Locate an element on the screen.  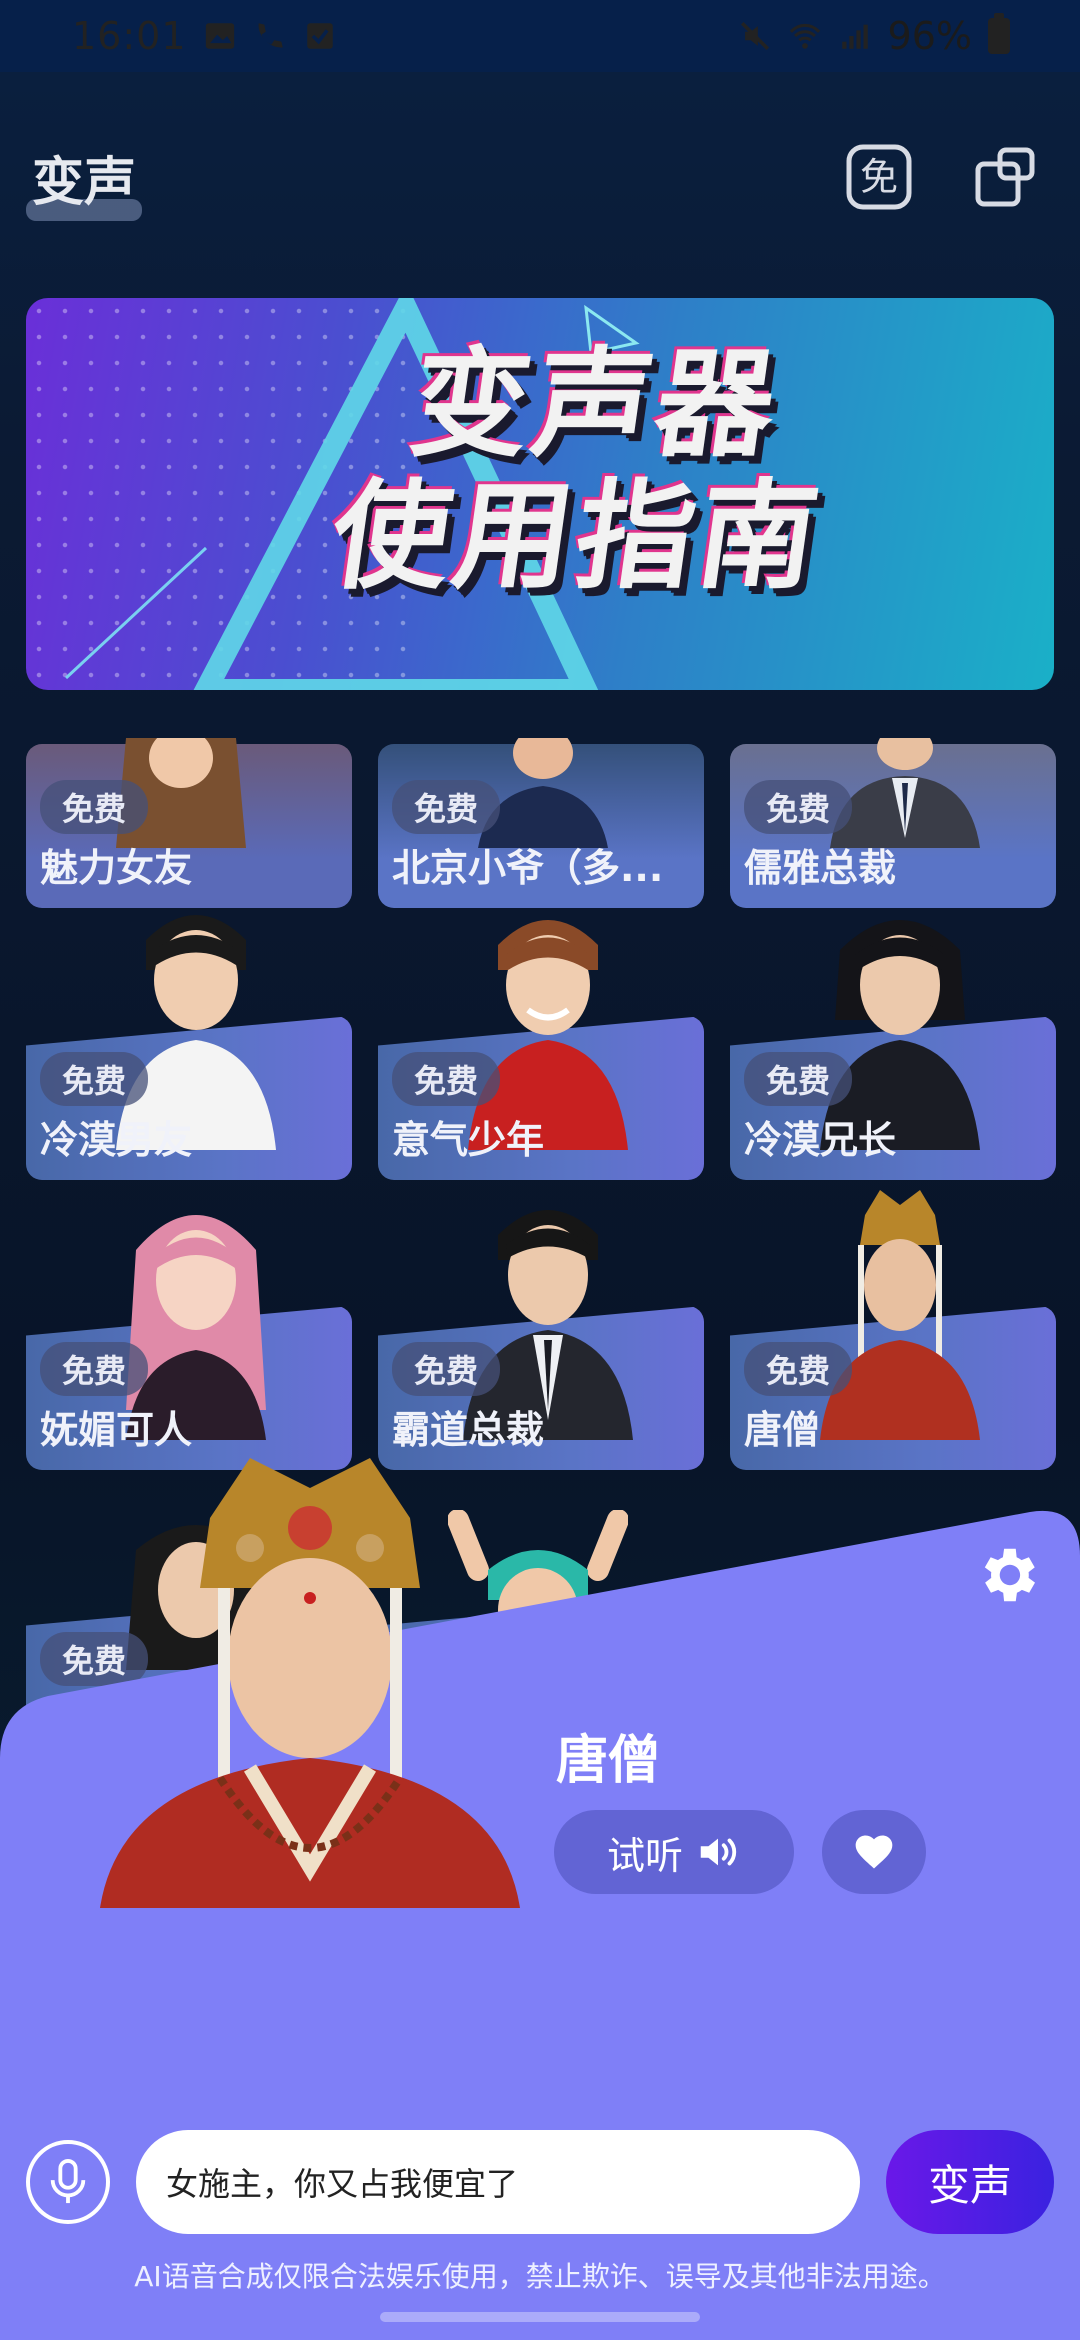
free-icon-text: 免 is located at coordinates (879, 177).